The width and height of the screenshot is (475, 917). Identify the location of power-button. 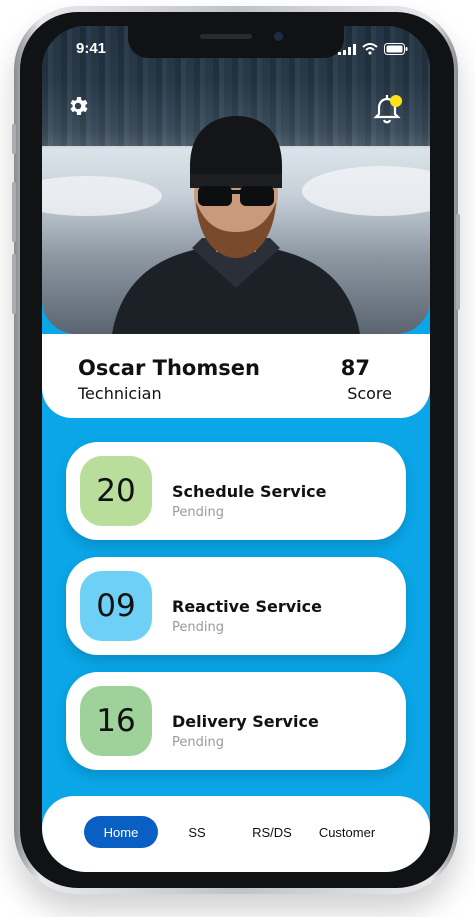
(458, 262).